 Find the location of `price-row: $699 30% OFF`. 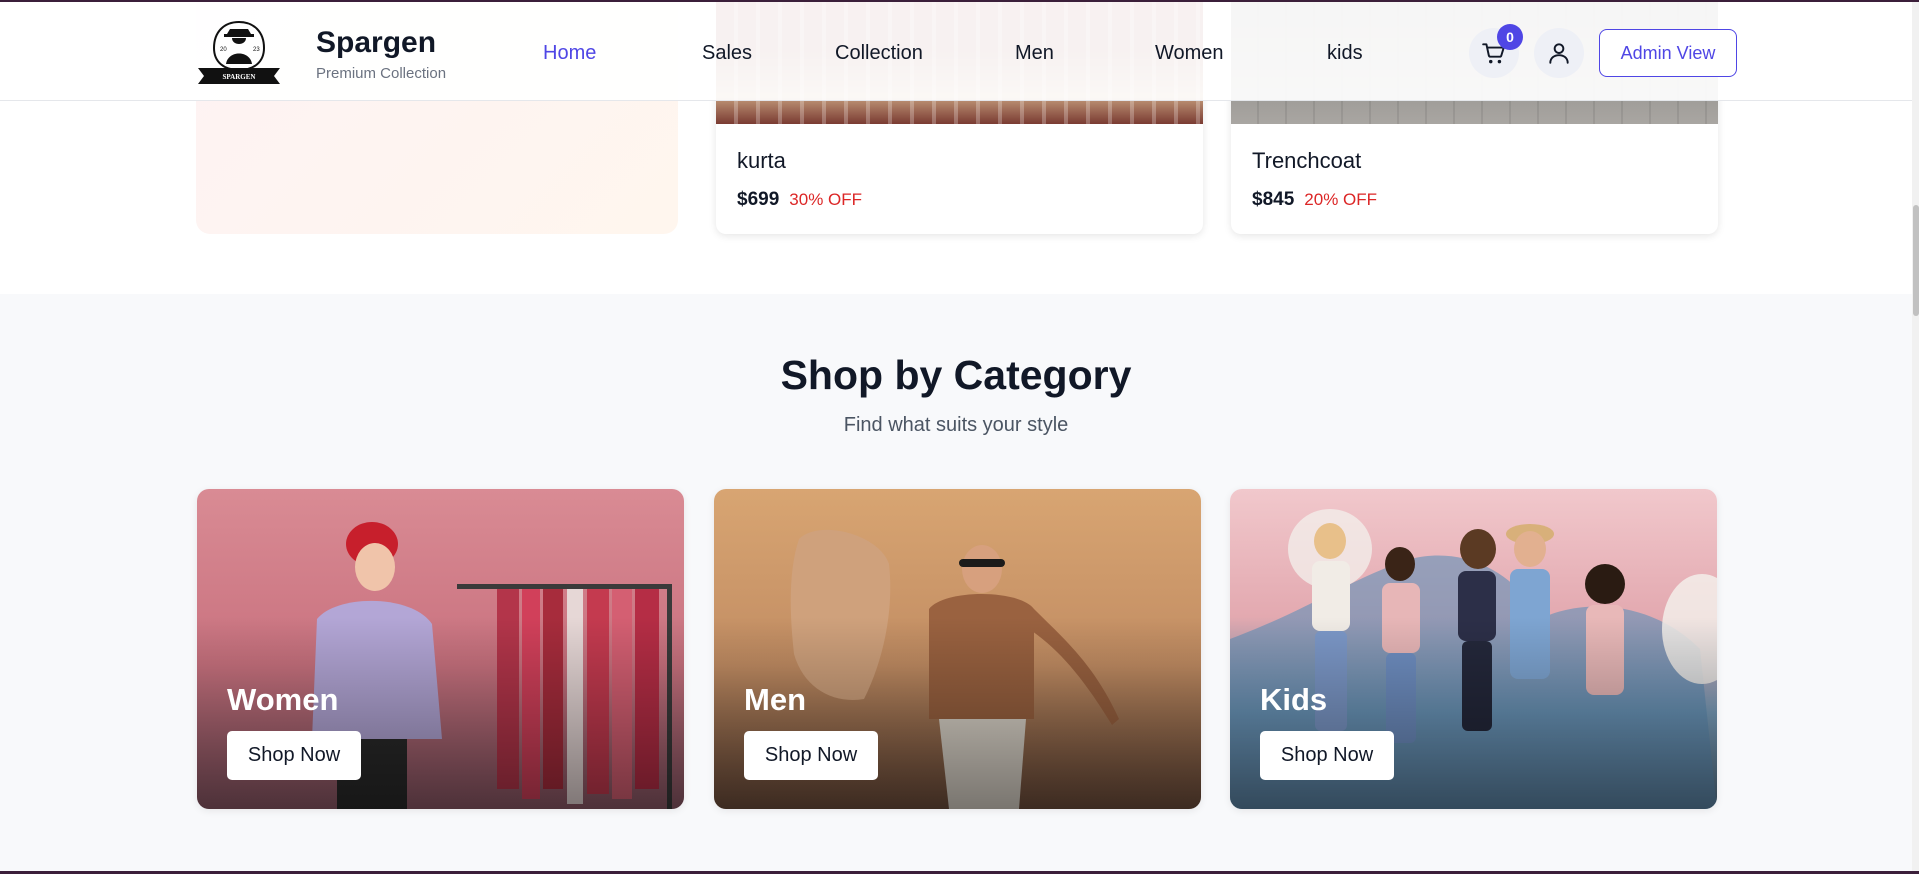

price-row: $699 30% OFF is located at coordinates (799, 200).